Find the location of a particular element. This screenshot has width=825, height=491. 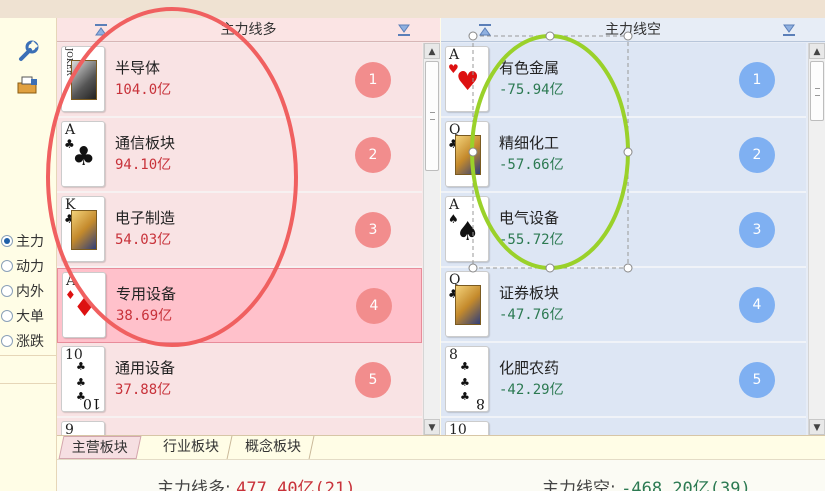

mode-radio-group: 主力 动力 内外 大单 涨跌 is located at coordinates (28, 290).